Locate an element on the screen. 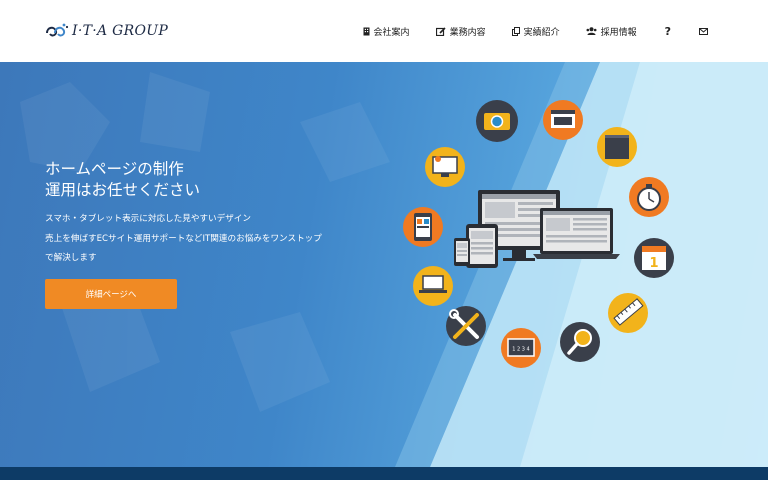  nav-item-recruit: 採用情報 is located at coordinates (611, 31).